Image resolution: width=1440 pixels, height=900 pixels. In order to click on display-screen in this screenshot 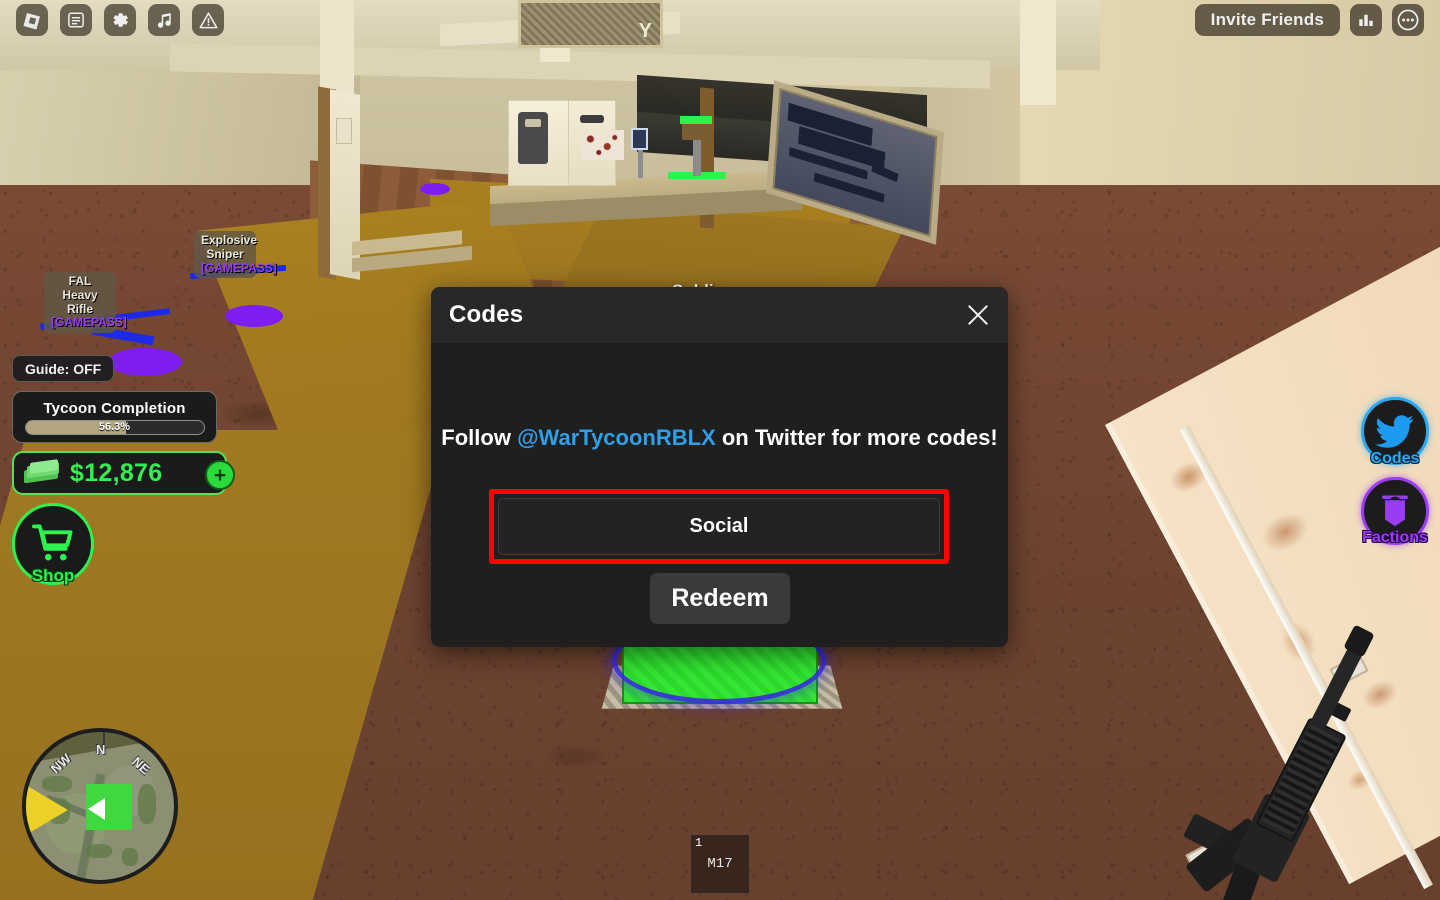, I will do `click(639, 139)`.